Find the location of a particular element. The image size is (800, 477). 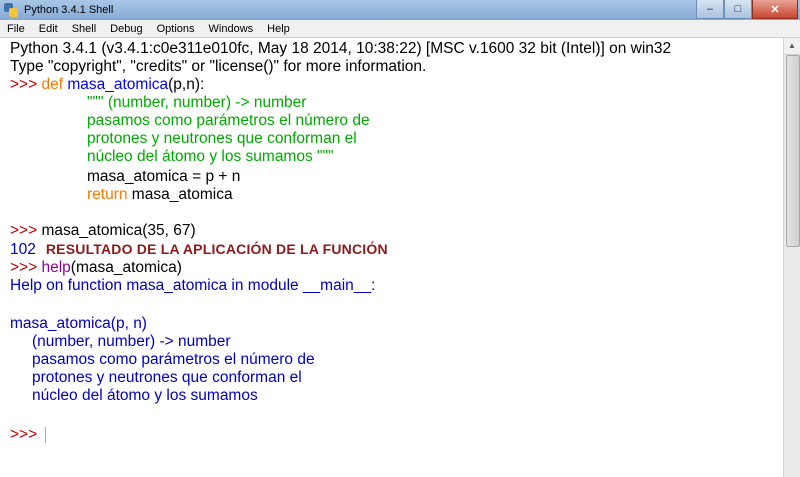

menu-shell: Shell is located at coordinates (84, 29).